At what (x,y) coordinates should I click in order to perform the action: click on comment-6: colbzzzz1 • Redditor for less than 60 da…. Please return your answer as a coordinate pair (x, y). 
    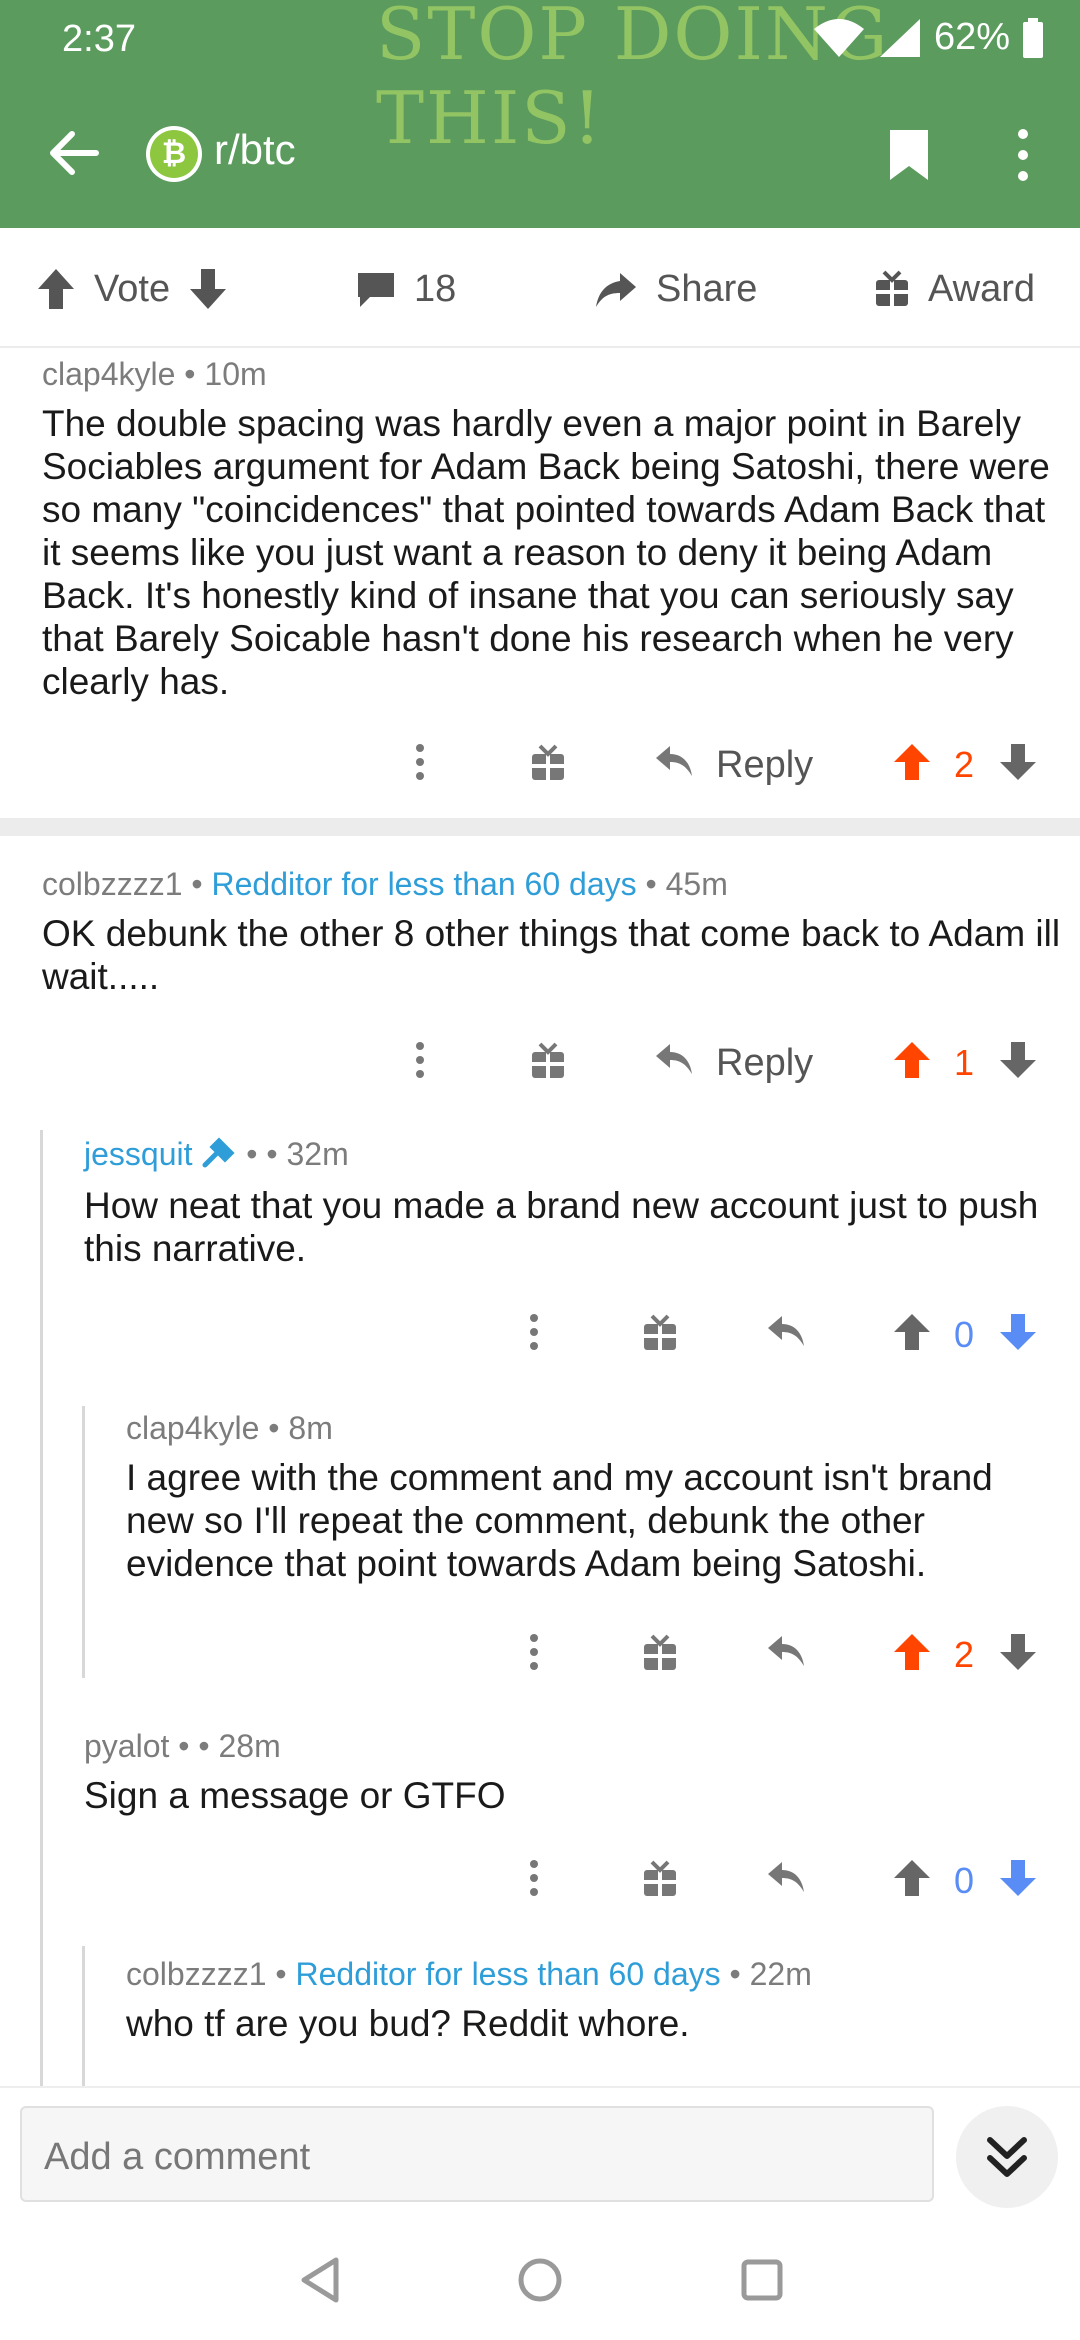
    Looking at the image, I should click on (540, 2017).